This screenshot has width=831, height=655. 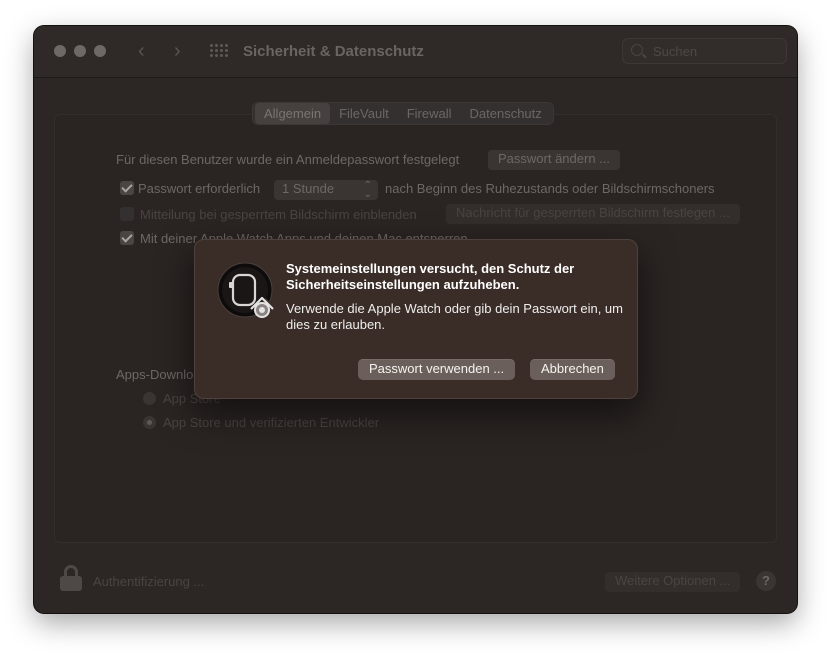 I want to click on titlebar: ‹ › Sicherheit & Datenschutz Suchen, so click(x=415, y=52).